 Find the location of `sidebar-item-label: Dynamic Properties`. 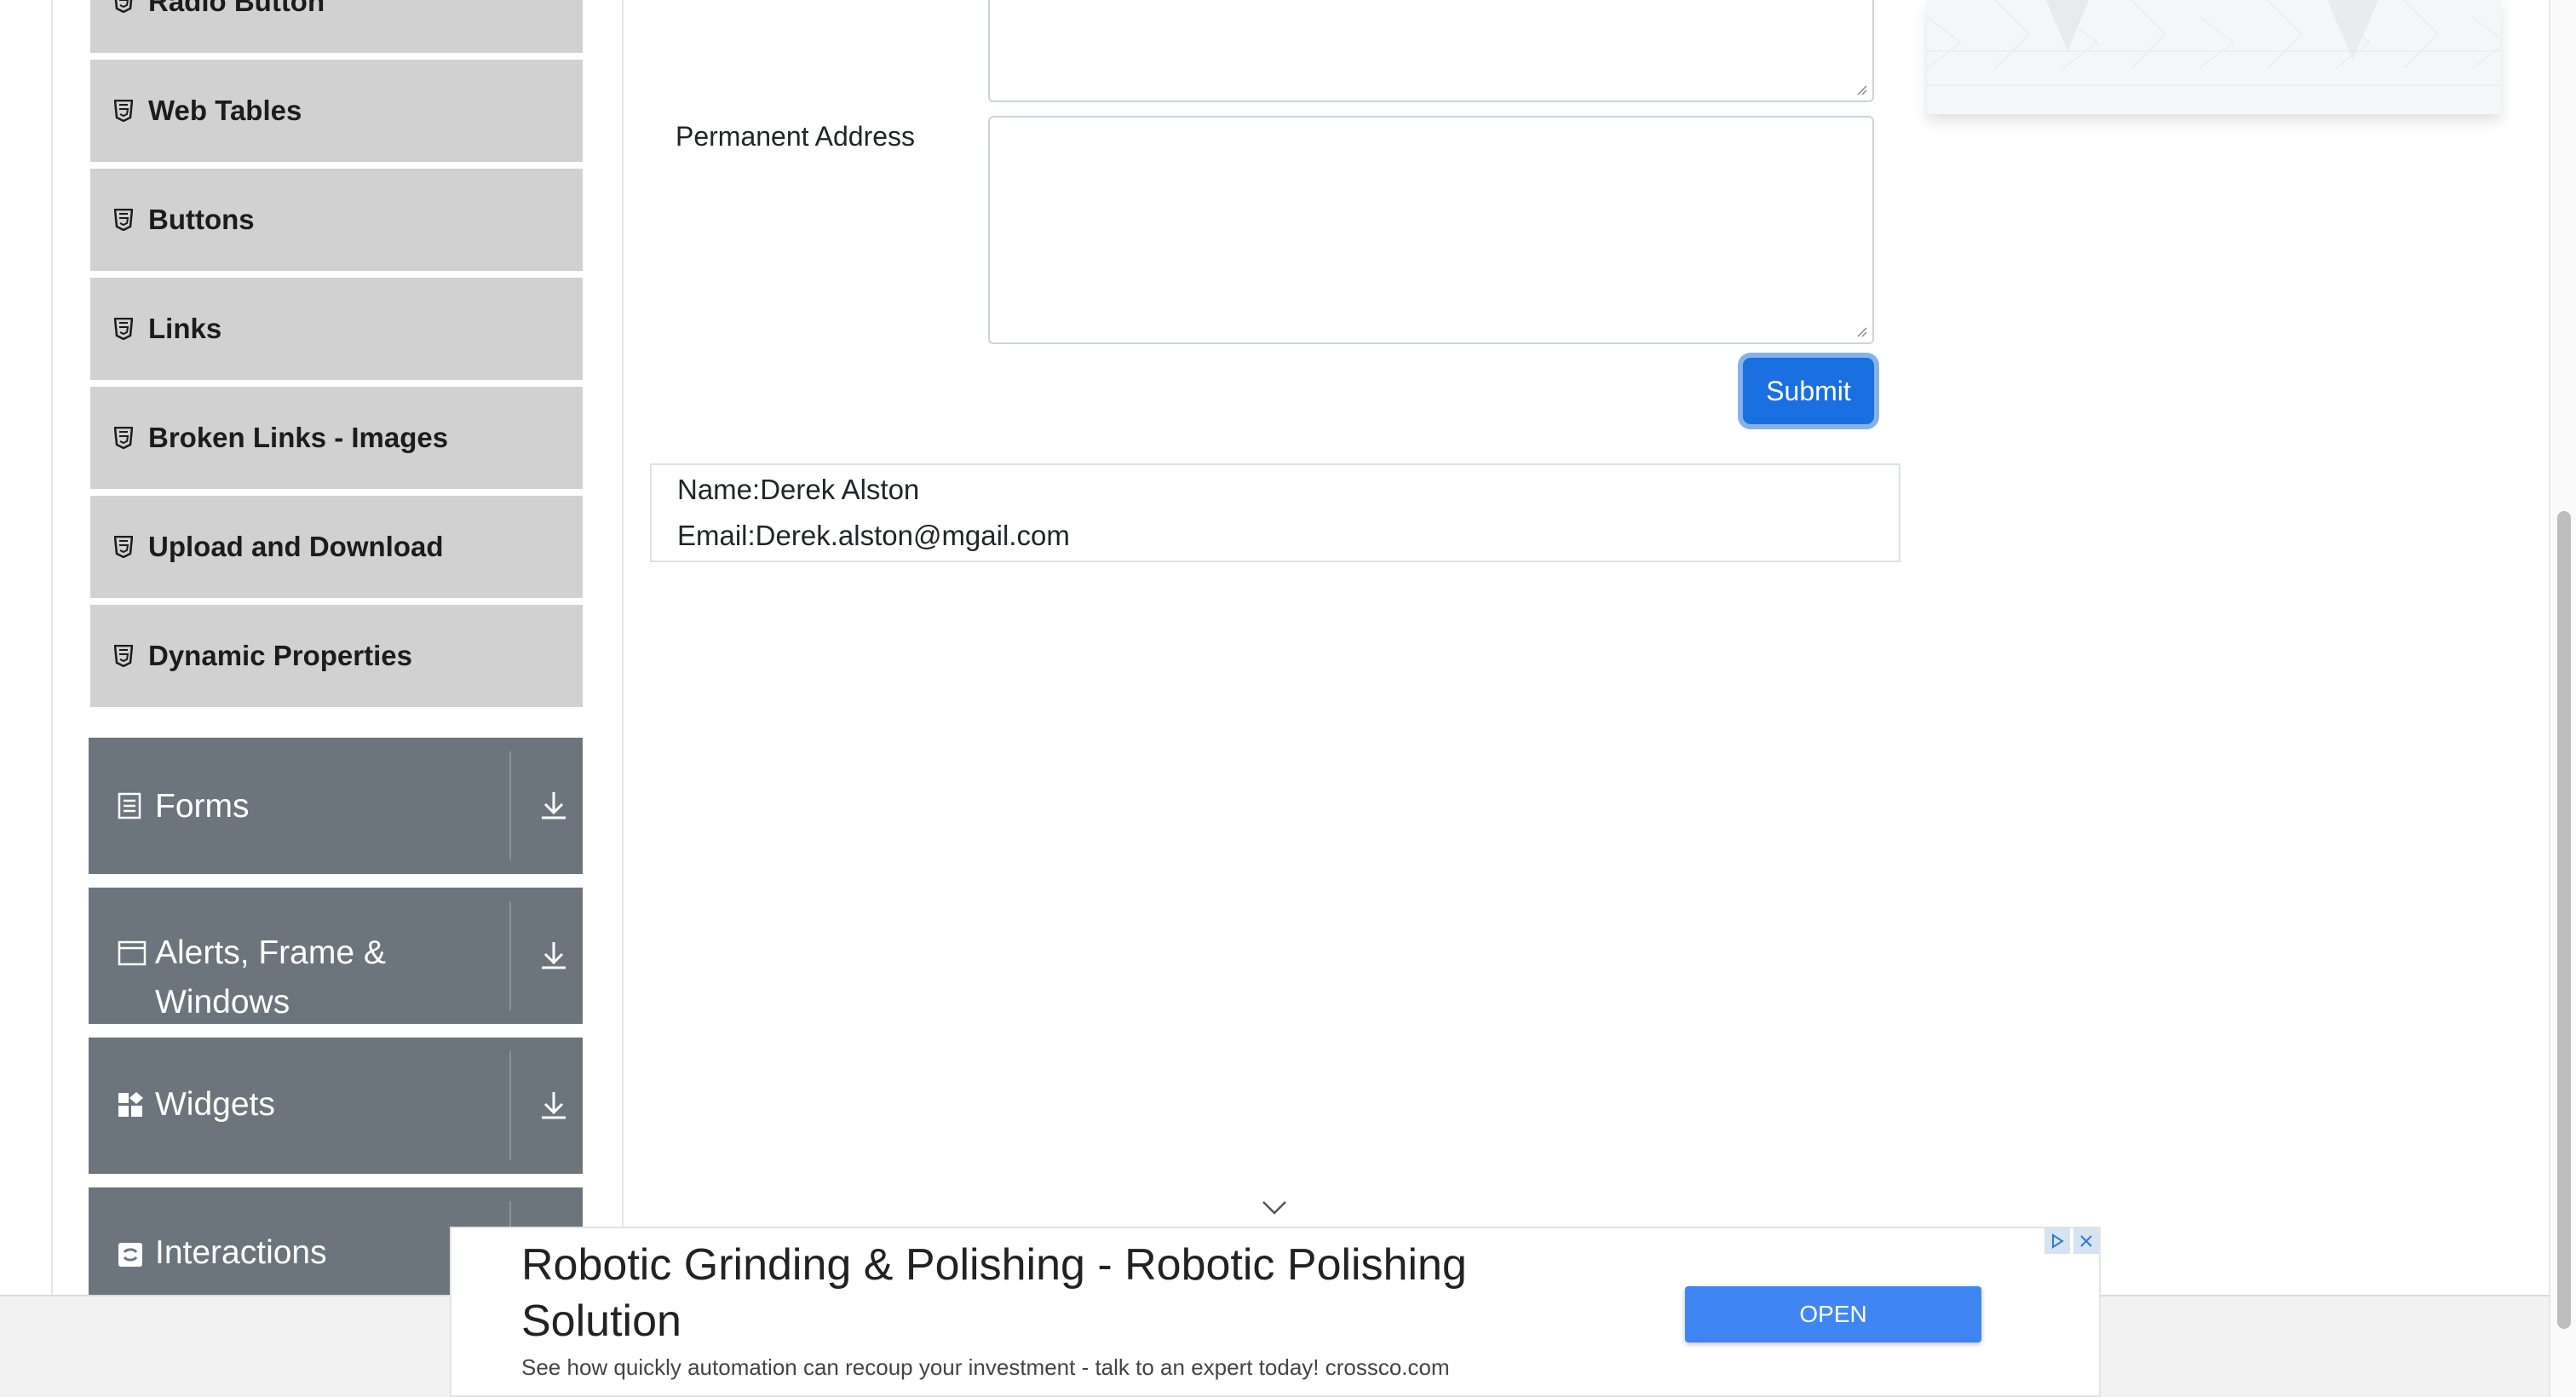

sidebar-item-label: Dynamic Properties is located at coordinates (280, 656).